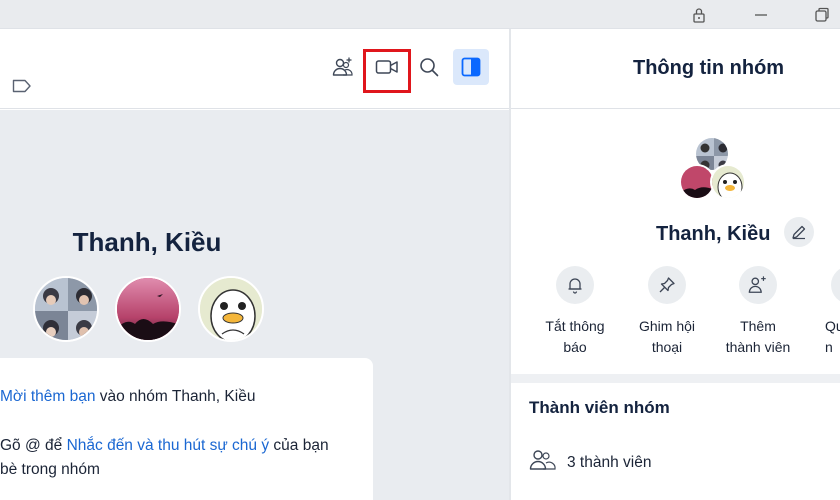 The height and width of the screenshot is (500, 840). Describe the element at coordinates (667, 312) in the screenshot. I see `pin-conversation-action: Ghim hội thoại` at that location.